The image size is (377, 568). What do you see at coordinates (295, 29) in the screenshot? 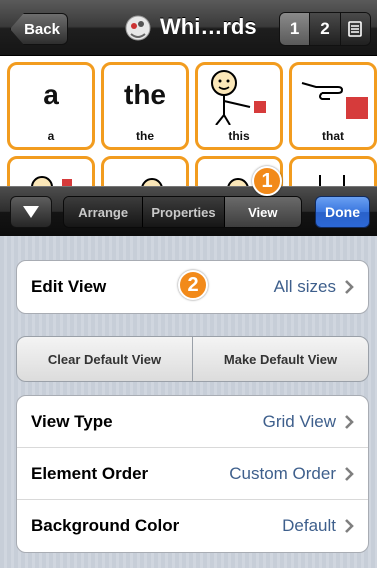
I see `page-1-button: 1` at bounding box center [295, 29].